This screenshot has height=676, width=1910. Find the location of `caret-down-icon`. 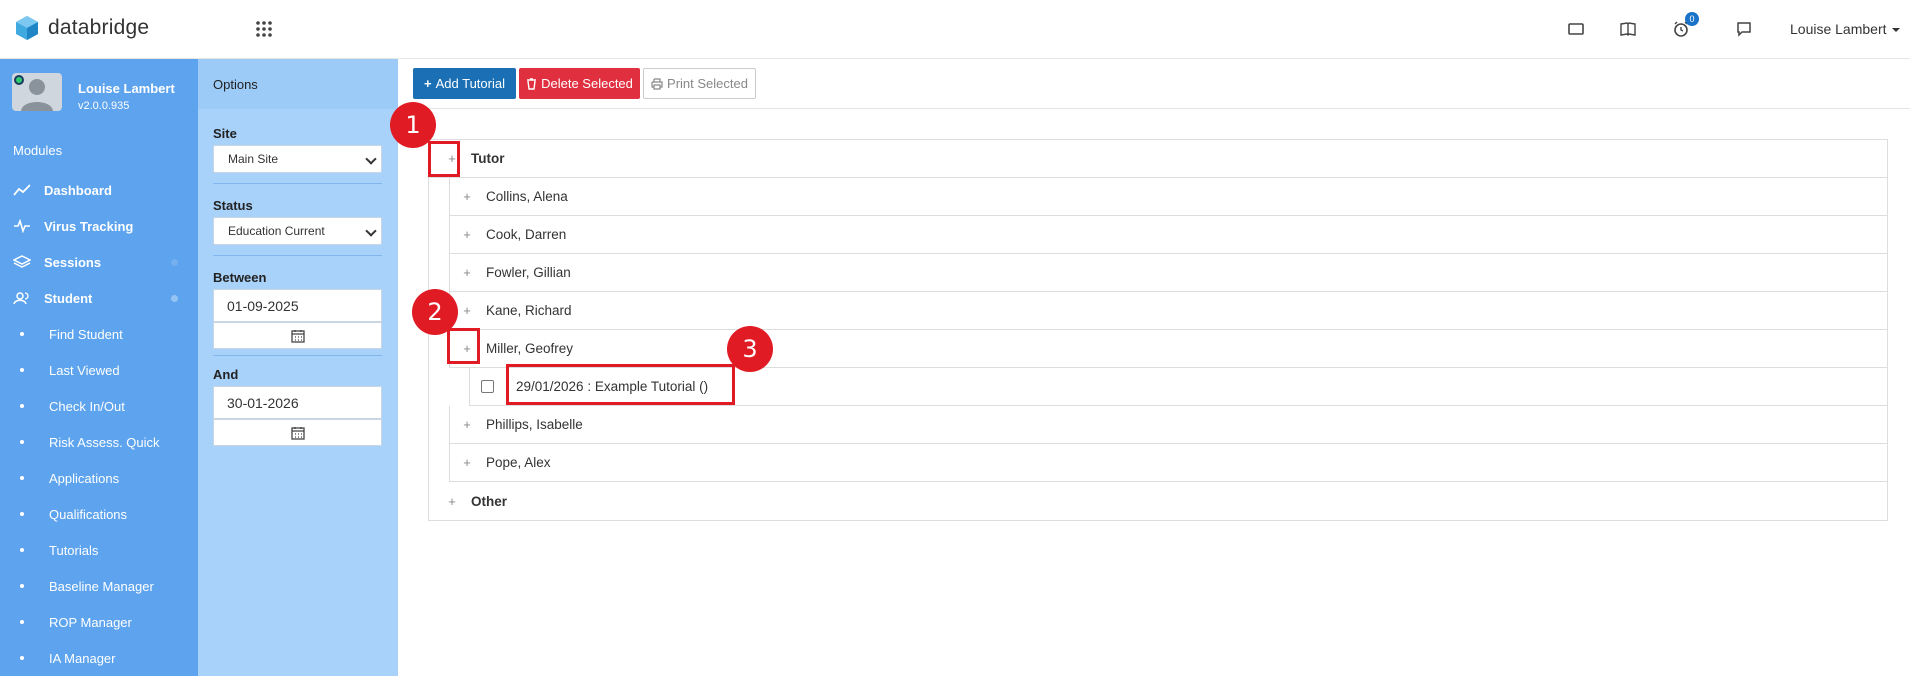

caret-down-icon is located at coordinates (1895, 30).